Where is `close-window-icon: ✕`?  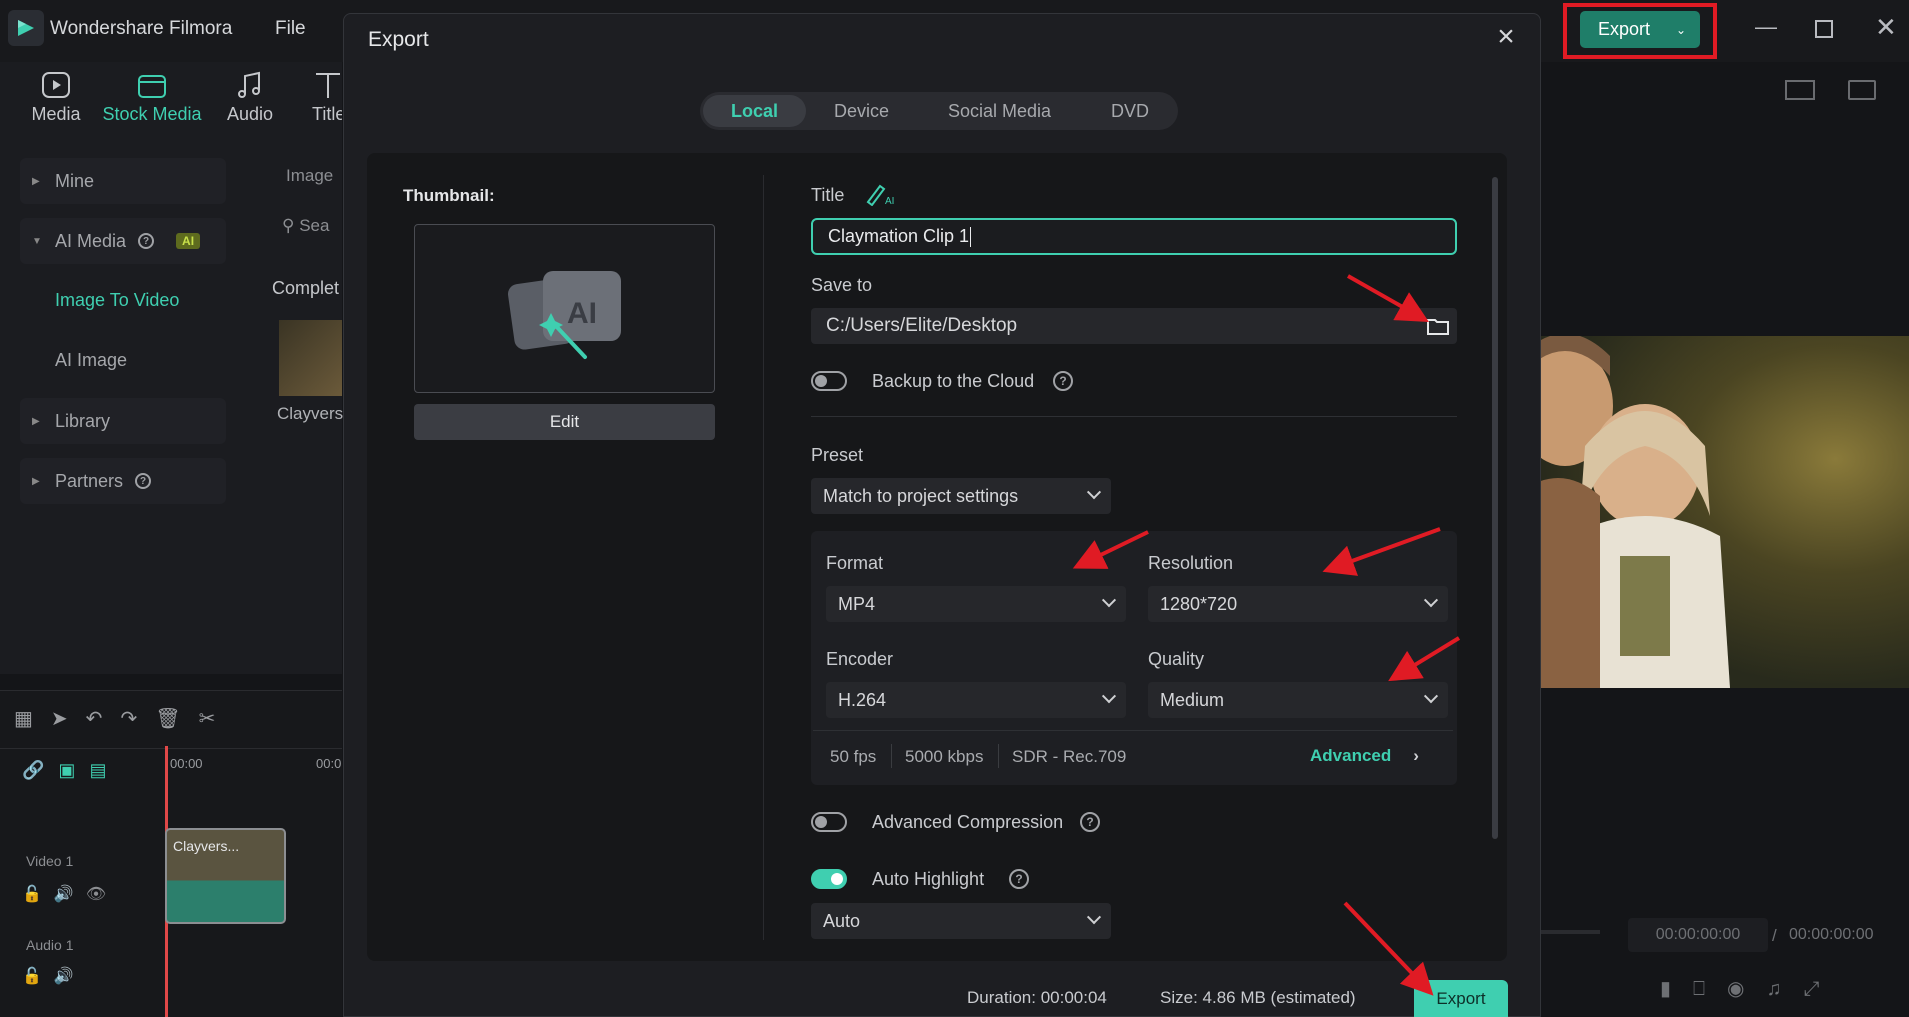
close-window-icon: ✕ is located at coordinates (1886, 27).